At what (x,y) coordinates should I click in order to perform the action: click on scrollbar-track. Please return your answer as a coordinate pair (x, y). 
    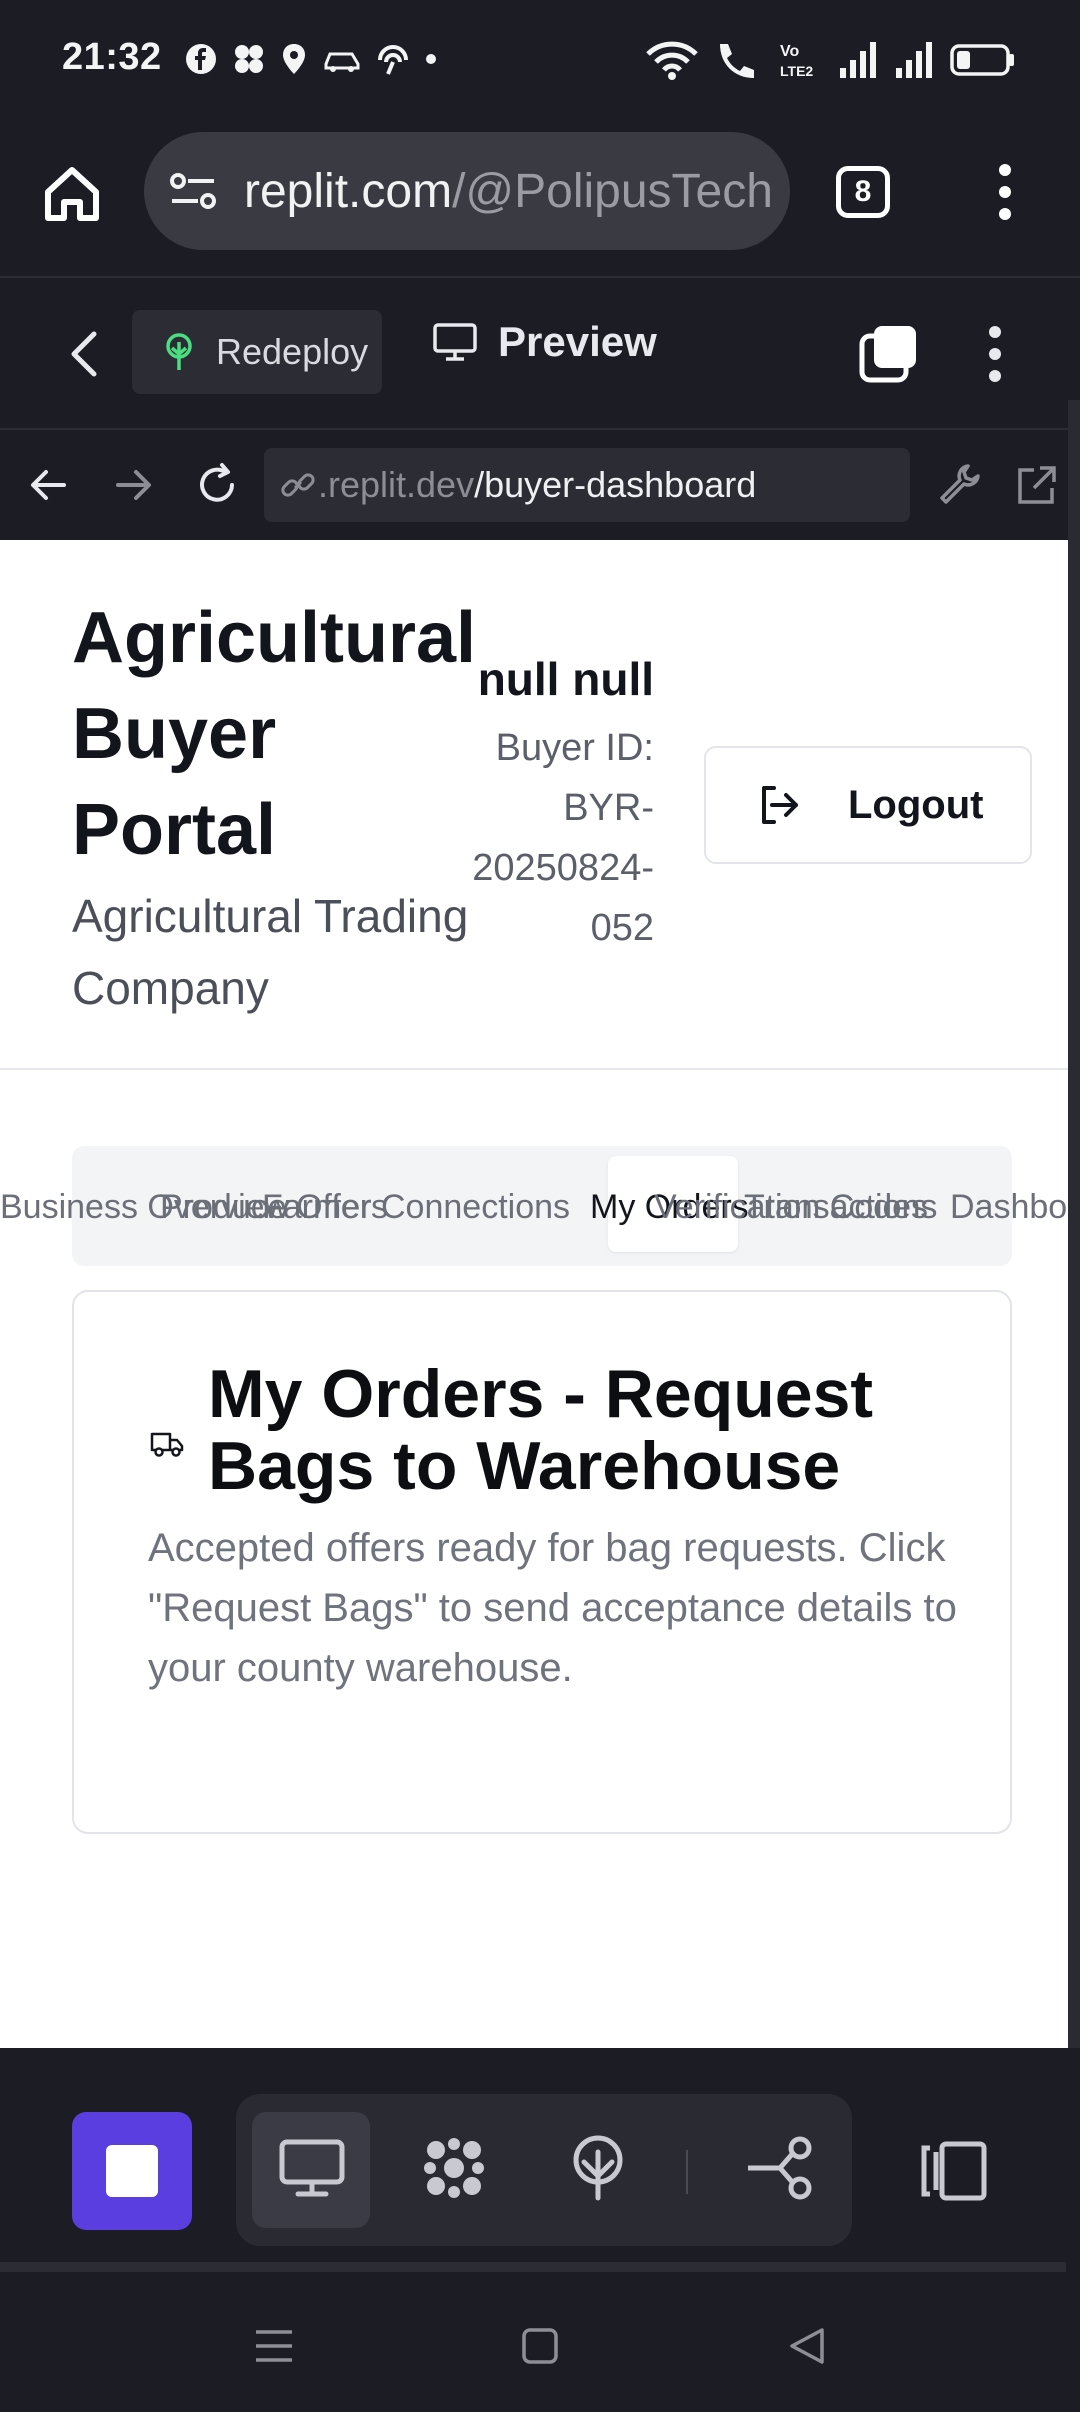
    Looking at the image, I should click on (1074, 1315).